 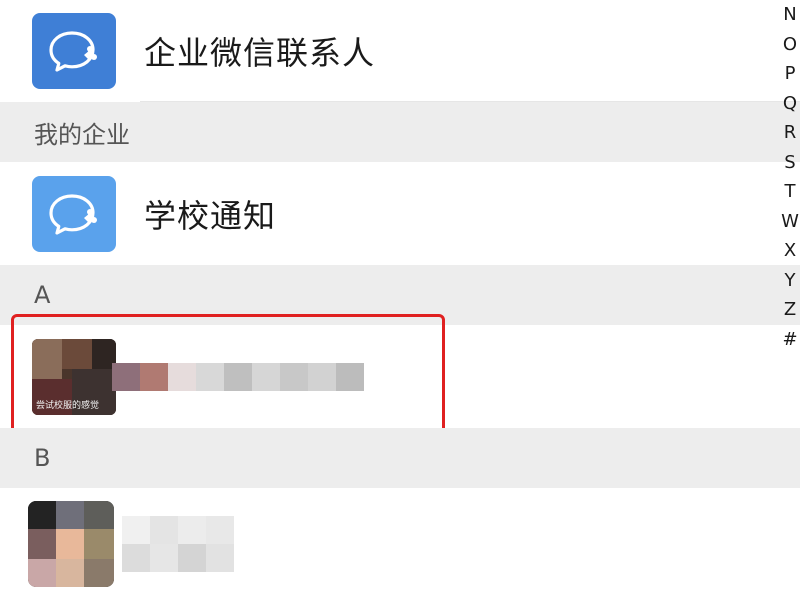 What do you see at coordinates (790, 310) in the screenshot?
I see `index-letter: Z` at bounding box center [790, 310].